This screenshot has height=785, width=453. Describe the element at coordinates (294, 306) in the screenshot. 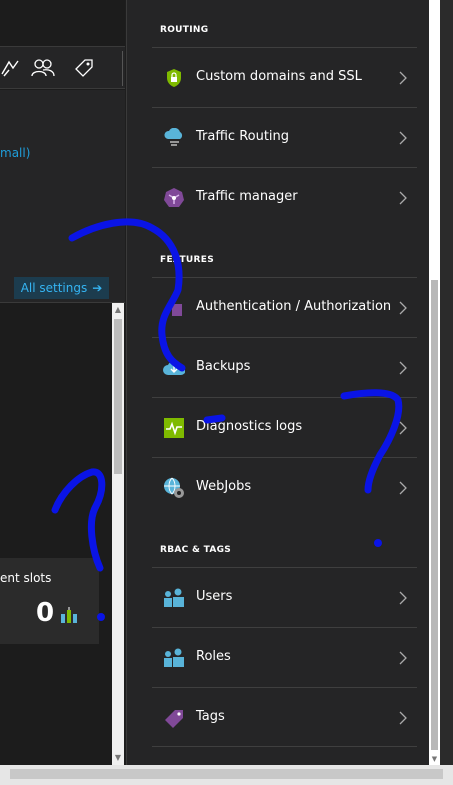

I see `menu-item-label: Authentication / Authorization` at that location.